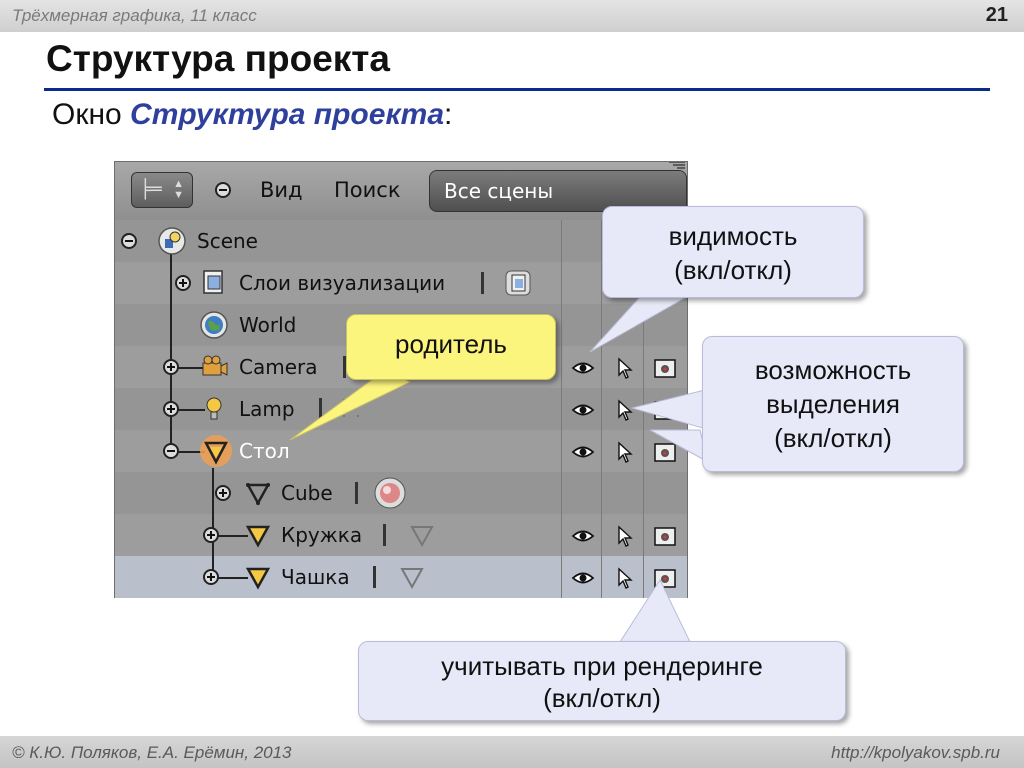 This screenshot has height=768, width=1024. Describe the element at coordinates (342, 283) in the screenshot. I see `item-label: Слои визуализации` at that location.